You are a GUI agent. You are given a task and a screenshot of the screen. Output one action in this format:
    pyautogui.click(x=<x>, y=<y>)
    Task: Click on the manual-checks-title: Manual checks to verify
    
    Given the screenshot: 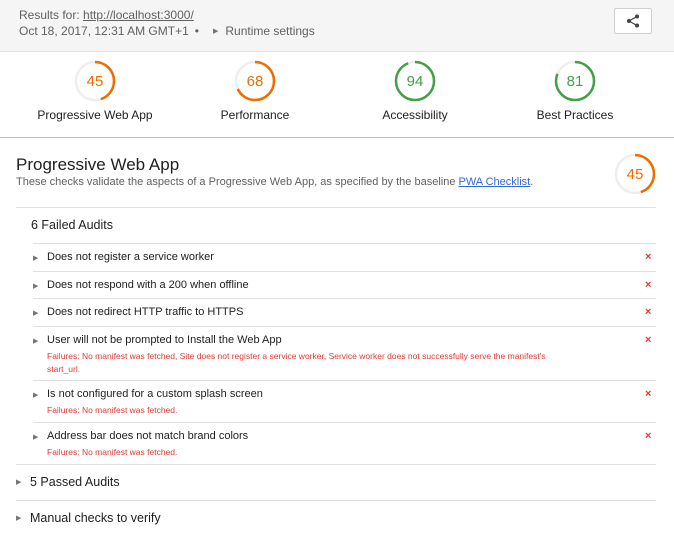 What is the action you would take?
    pyautogui.click(x=95, y=518)
    